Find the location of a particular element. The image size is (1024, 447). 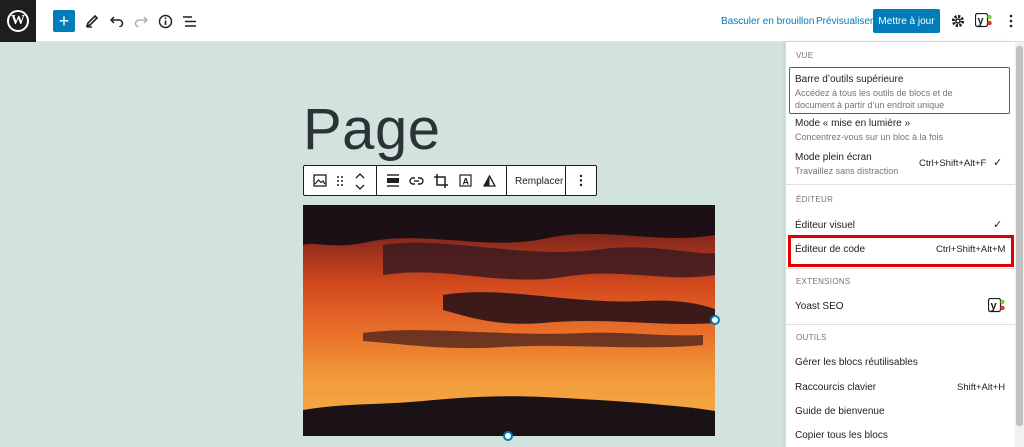

page-title: Page is located at coordinates (371, 129).